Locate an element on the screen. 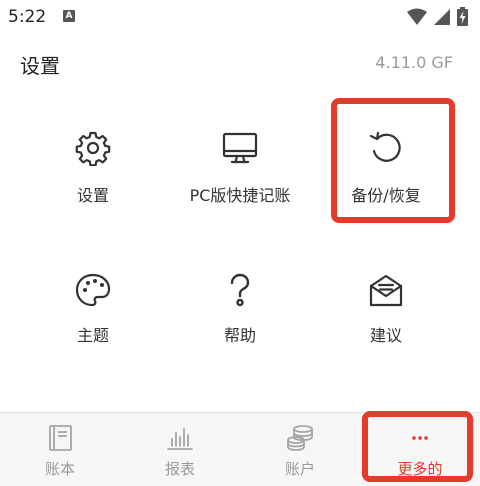 The image size is (480, 486). highlight-box-backup-restore is located at coordinates (393, 160).